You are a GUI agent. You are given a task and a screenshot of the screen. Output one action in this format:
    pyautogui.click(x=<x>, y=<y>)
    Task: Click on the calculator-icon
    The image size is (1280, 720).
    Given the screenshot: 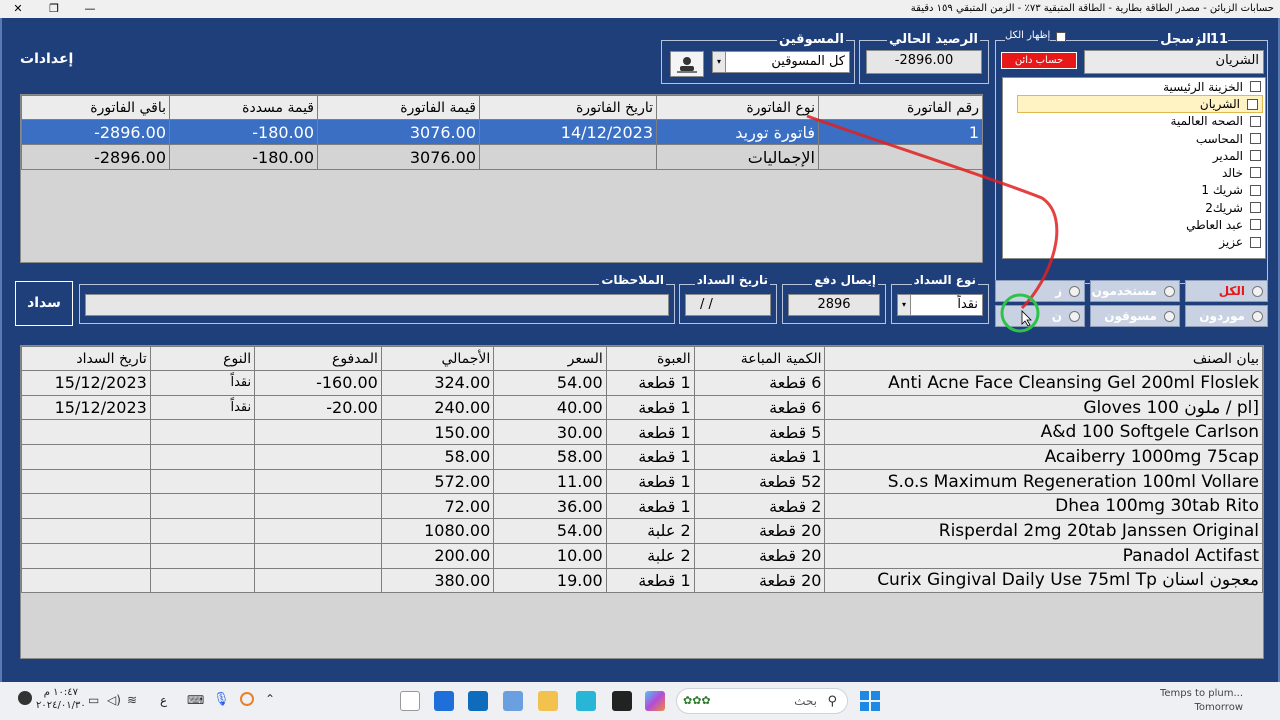 What is the action you would take?
    pyautogui.click(x=513, y=701)
    